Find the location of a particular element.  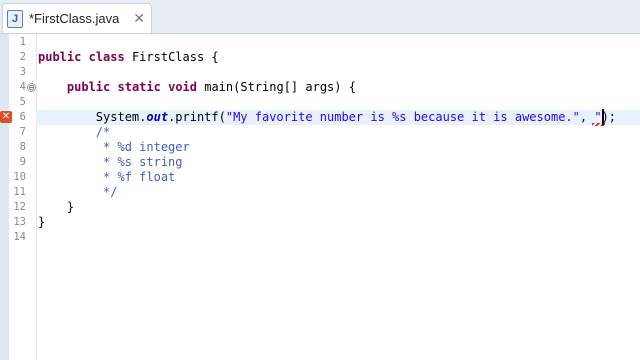

tab-title: *FirstClass.java is located at coordinates (74, 18).